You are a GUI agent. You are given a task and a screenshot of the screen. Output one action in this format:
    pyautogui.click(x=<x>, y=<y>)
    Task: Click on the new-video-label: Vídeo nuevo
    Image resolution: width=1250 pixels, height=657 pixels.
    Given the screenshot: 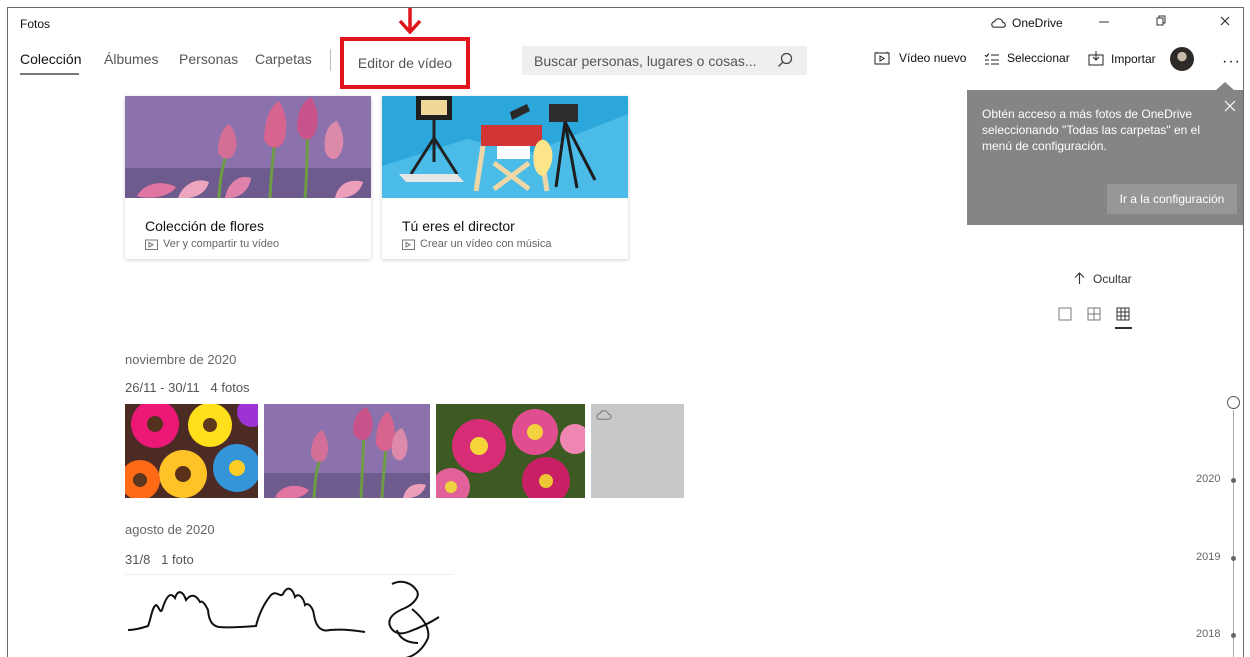 What is the action you would take?
    pyautogui.click(x=933, y=58)
    